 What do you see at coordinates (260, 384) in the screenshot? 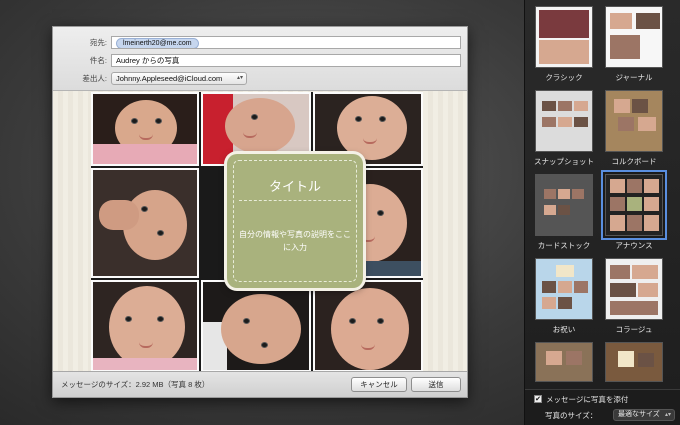
I see `compose-footer: メッセージのサイズ：2.92 MB（写真 8 枚） キャンセル 送信` at bounding box center [260, 384].